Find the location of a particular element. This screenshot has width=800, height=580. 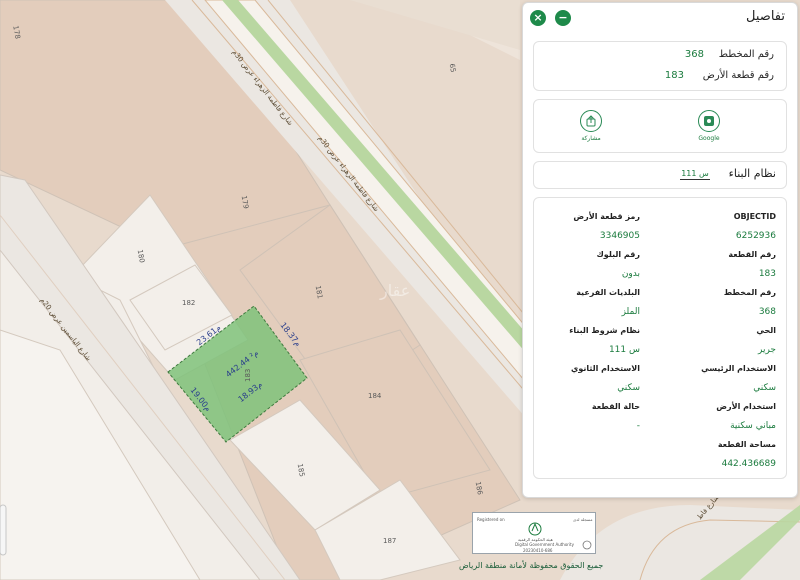

summary-plan-row: رقم المخطط 368 is located at coordinates (660, 57).